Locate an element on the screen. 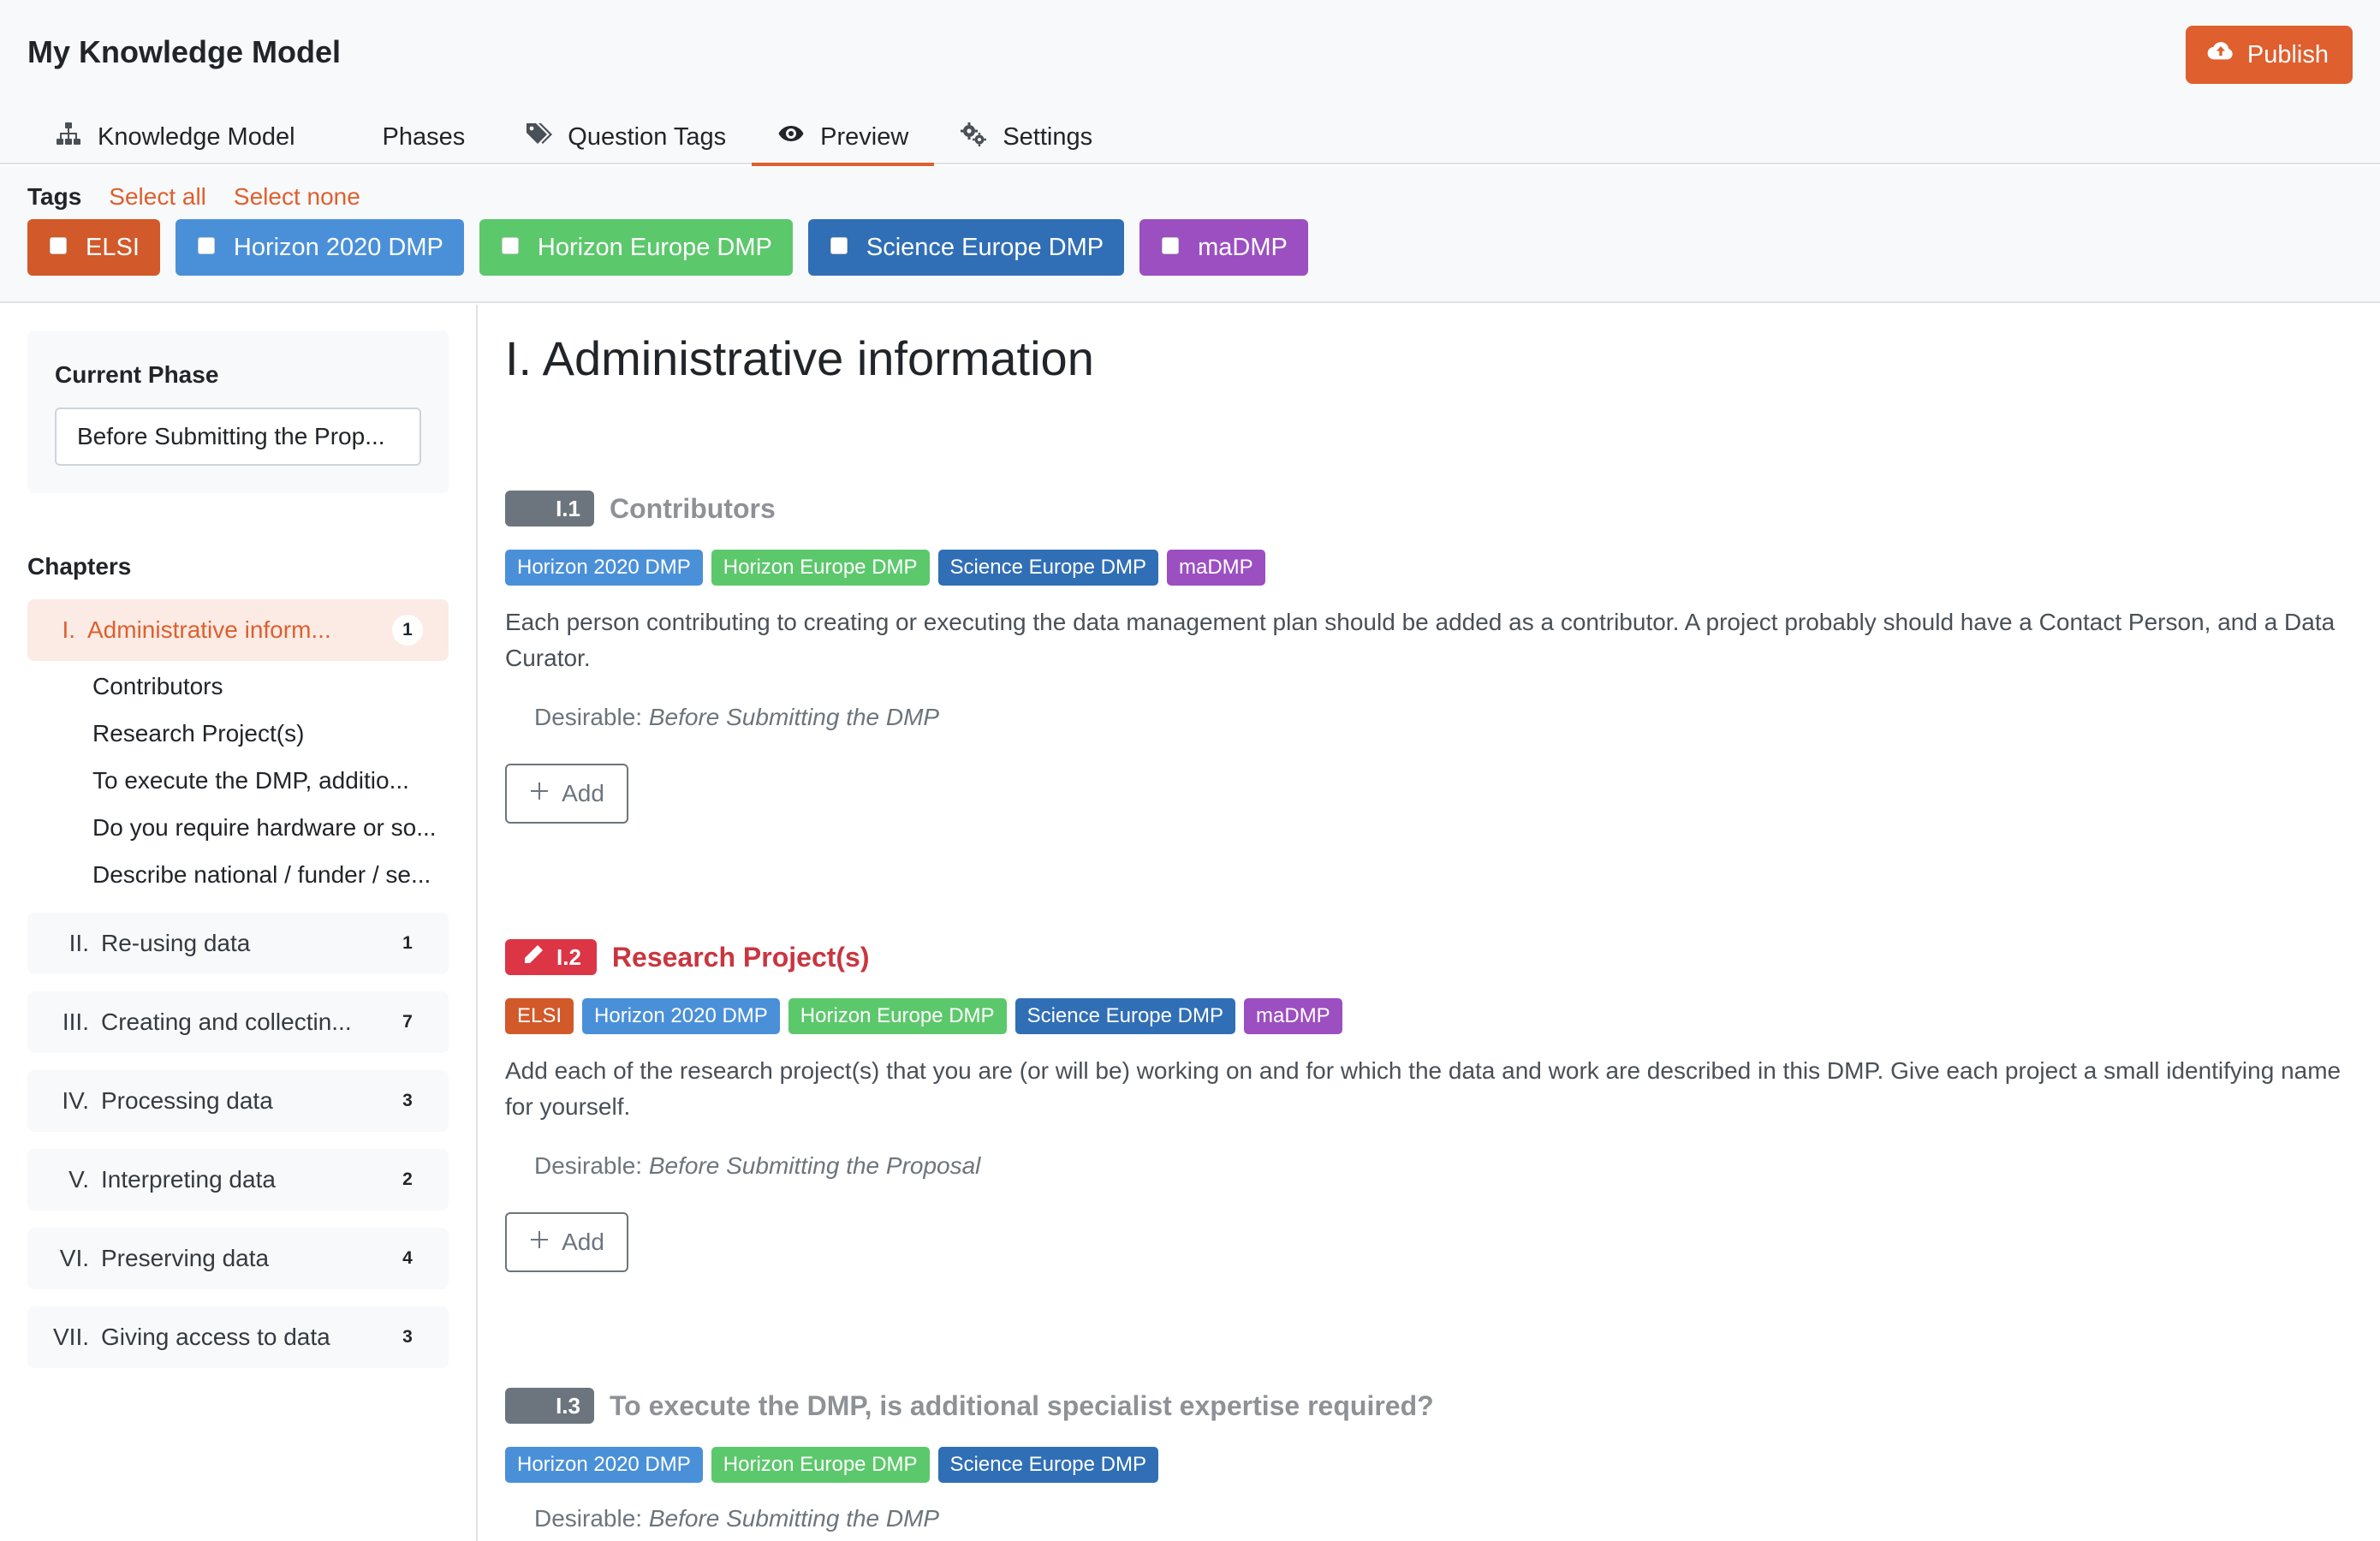 The width and height of the screenshot is (2380, 1541). question-number-badge: I.1 is located at coordinates (549, 509).